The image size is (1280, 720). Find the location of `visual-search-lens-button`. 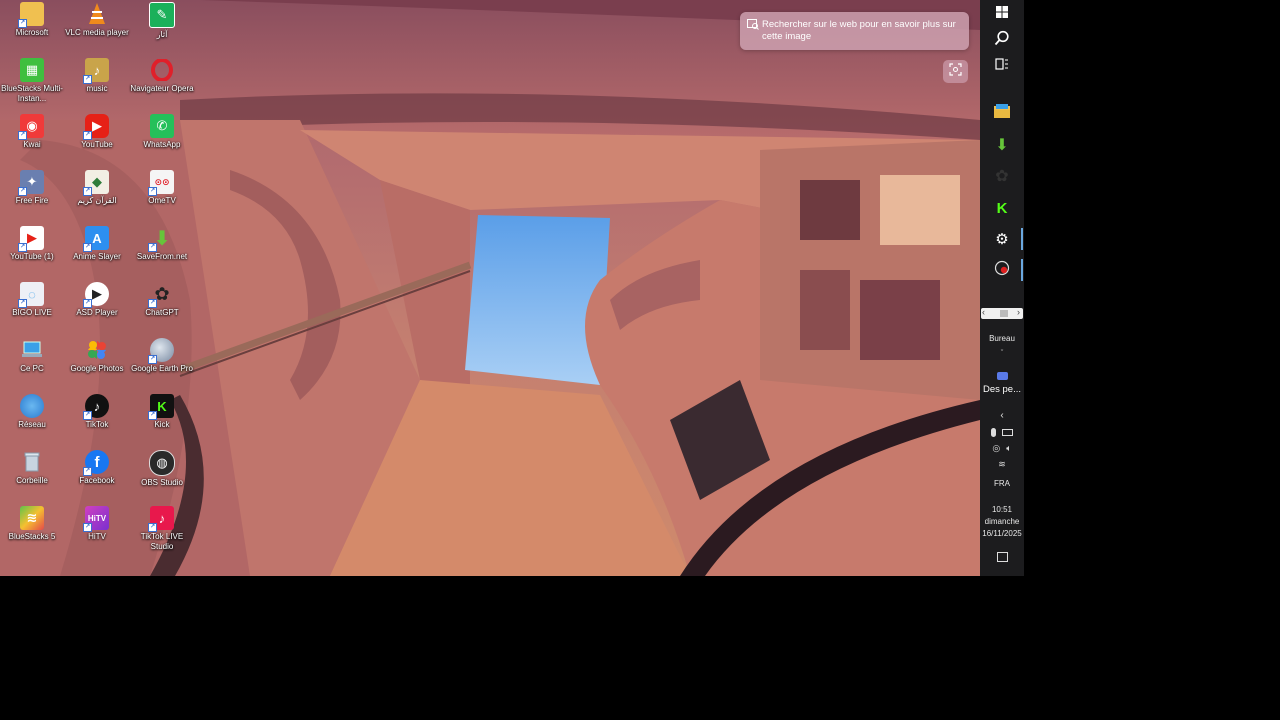

visual-search-lens-button is located at coordinates (955, 71).